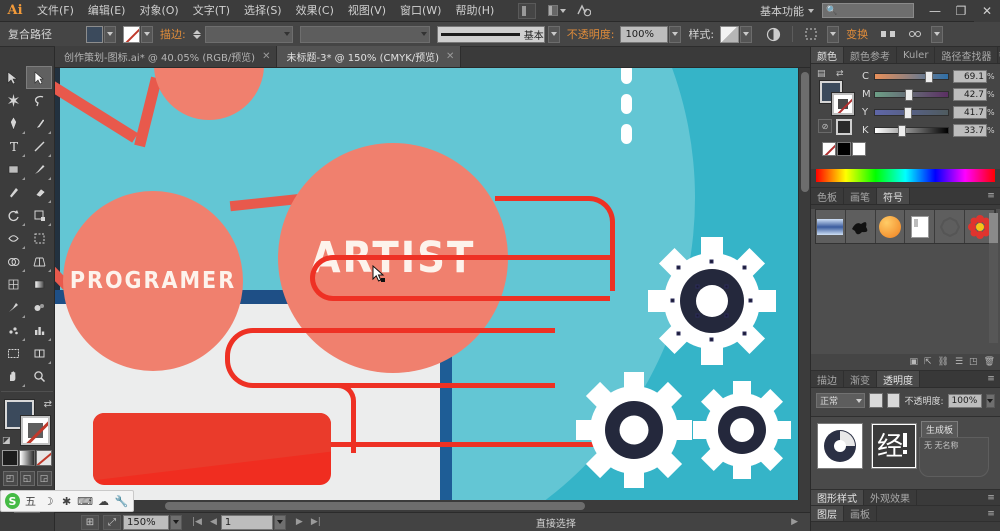  Describe the element at coordinates (794, 522) in the screenshot. I see `status-menu-arrow-icon: ▶` at that location.